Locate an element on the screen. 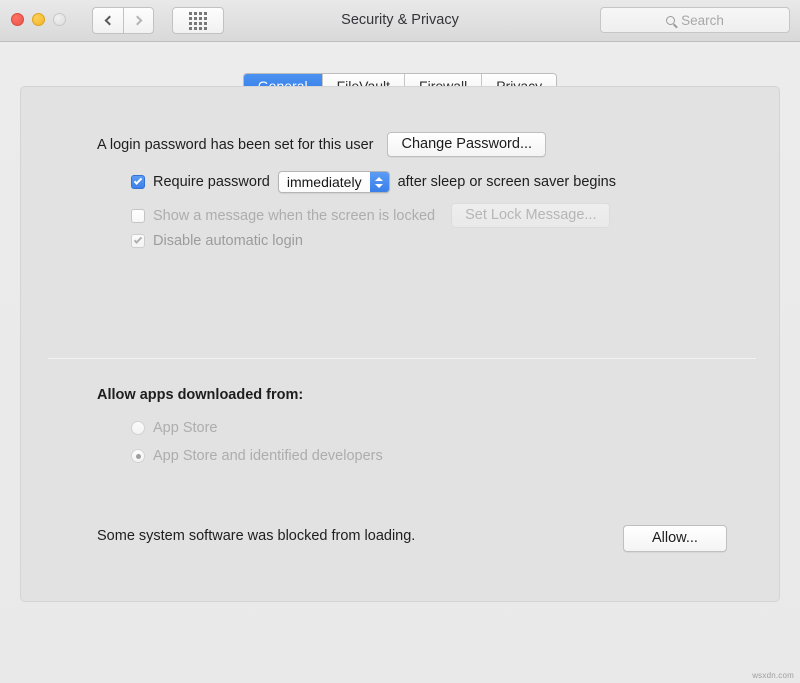  allow-apps-option-appstore-identified: App Store and identified developers is located at coordinates (257, 456).